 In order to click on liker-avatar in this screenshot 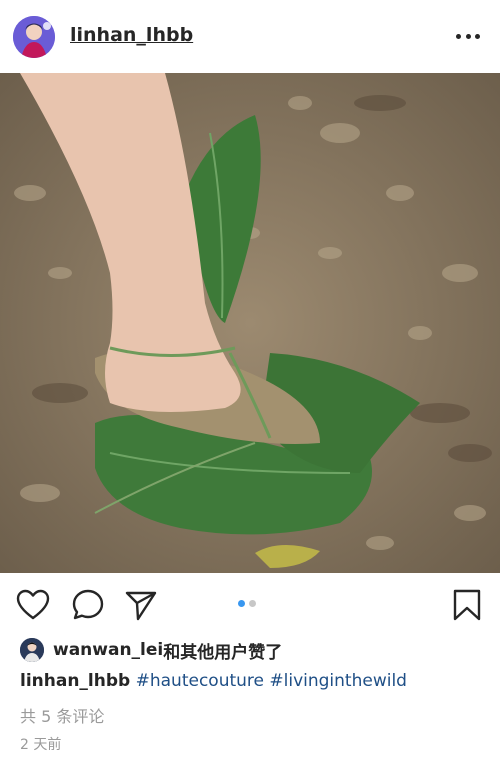, I will do `click(32, 650)`.